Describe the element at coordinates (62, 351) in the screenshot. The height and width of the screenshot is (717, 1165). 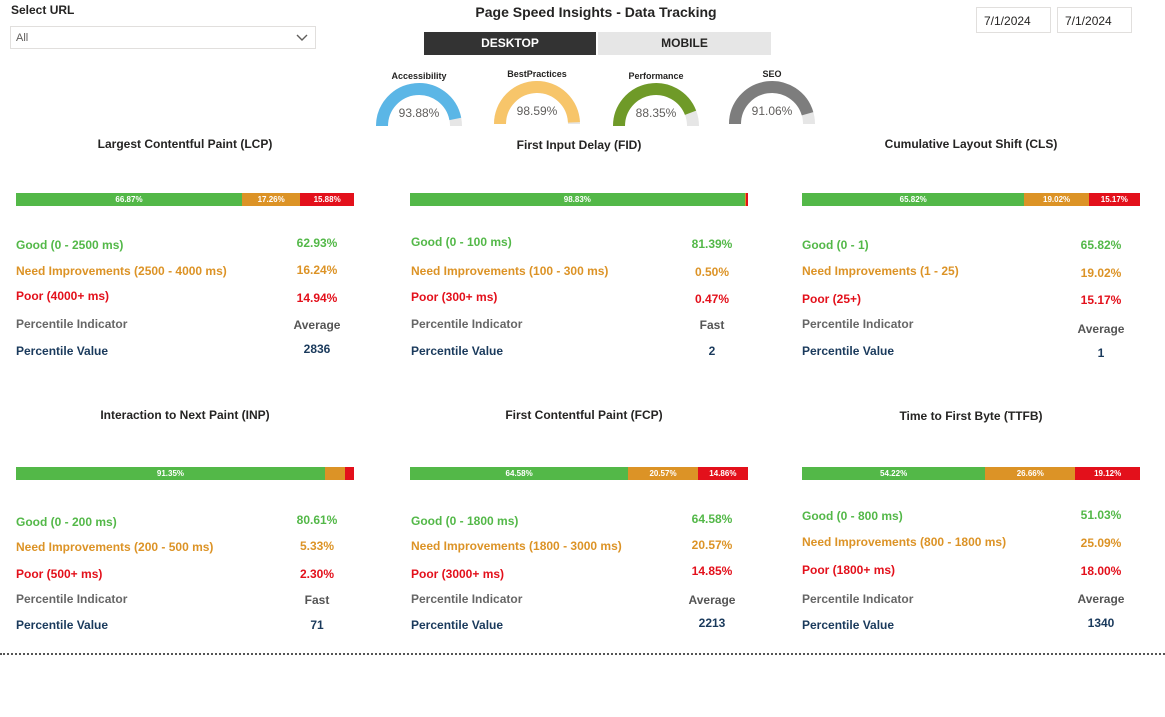
I see `lcp-pvalue-label: Percentile Value` at that location.